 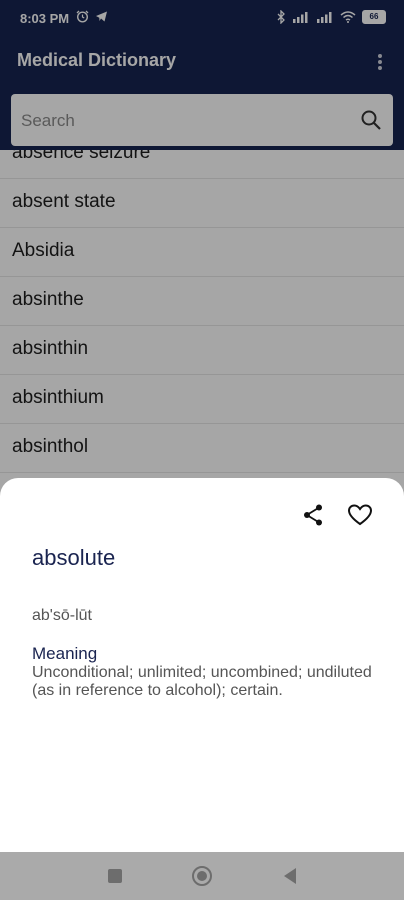 I want to click on signal-icon, so click(x=300, y=17).